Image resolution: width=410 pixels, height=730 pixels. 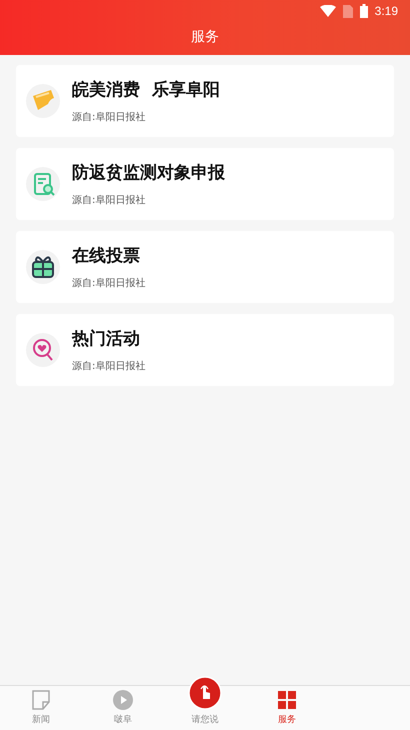 What do you see at coordinates (106, 339) in the screenshot?
I see `service-title: 热门活动` at bounding box center [106, 339].